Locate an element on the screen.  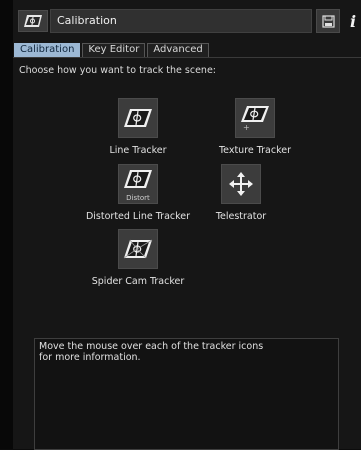
telestrator-icon is located at coordinates (241, 184).